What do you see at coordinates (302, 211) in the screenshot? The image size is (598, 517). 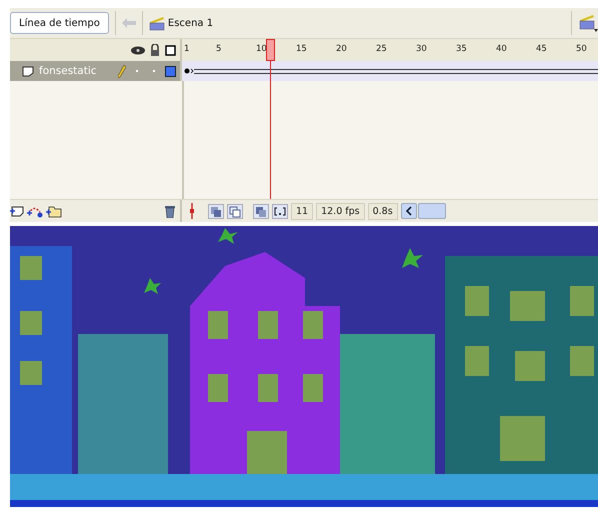 I see `current-frame: 11` at bounding box center [302, 211].